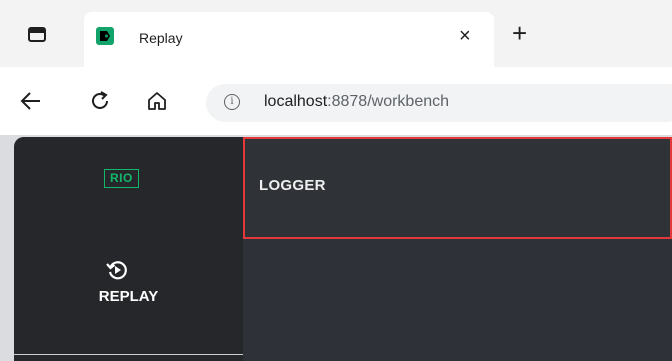 The height and width of the screenshot is (361, 672). What do you see at coordinates (296, 101) in the screenshot?
I see `url-host: localhost` at bounding box center [296, 101].